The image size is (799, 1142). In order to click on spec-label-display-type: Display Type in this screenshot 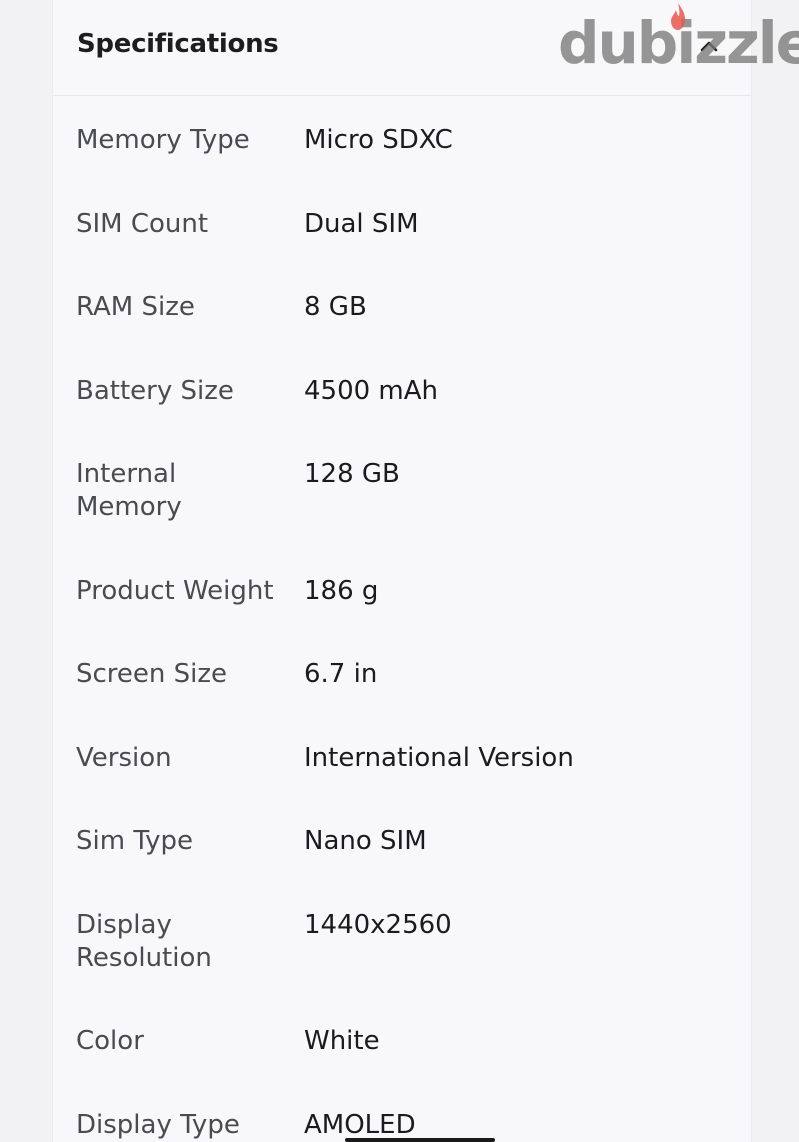, I will do `click(158, 1125)`.